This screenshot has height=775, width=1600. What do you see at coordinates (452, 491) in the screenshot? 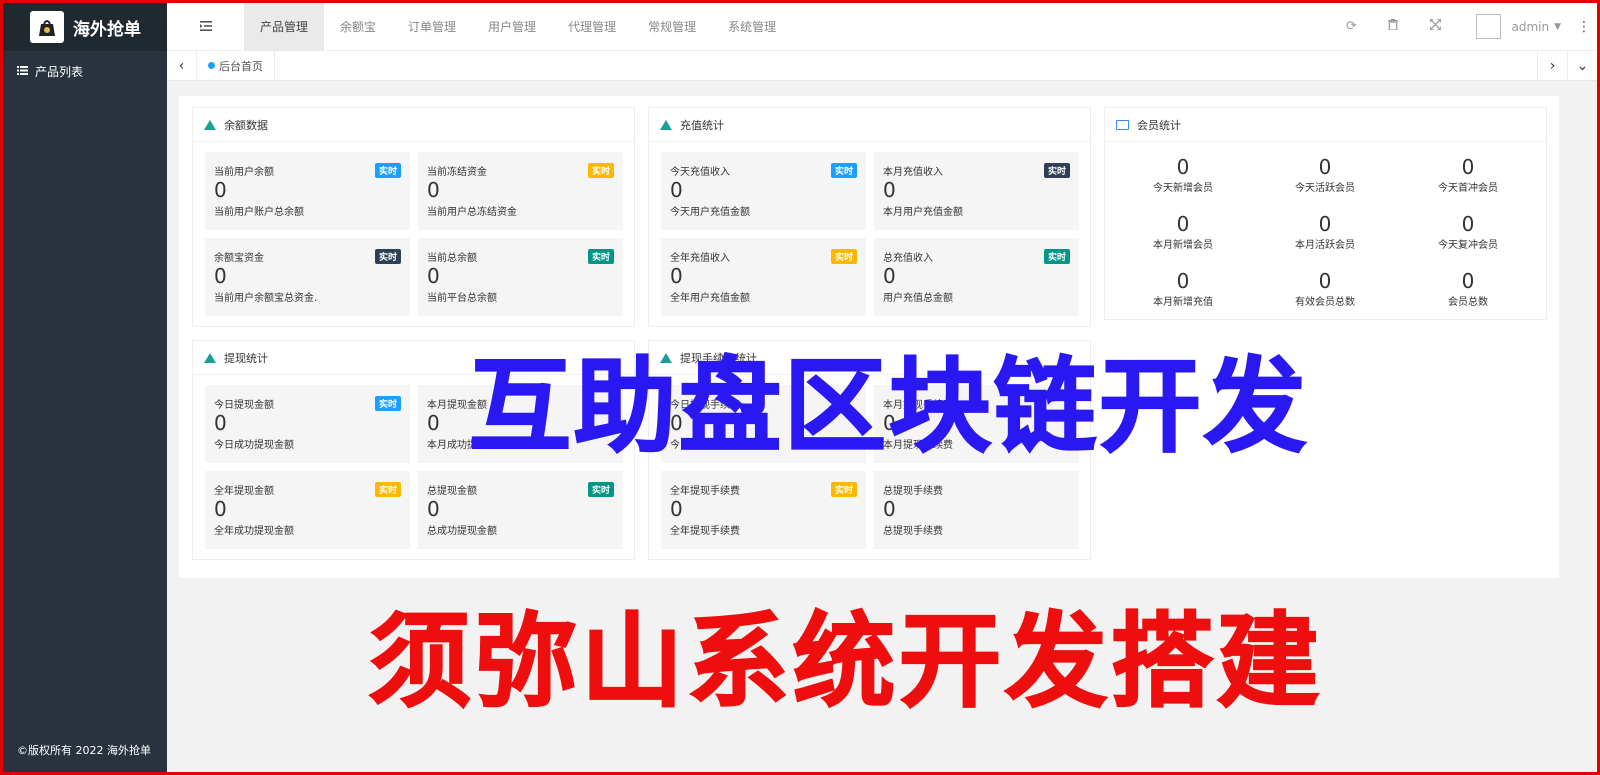
I see `stat-title: 总提现金额` at bounding box center [452, 491].